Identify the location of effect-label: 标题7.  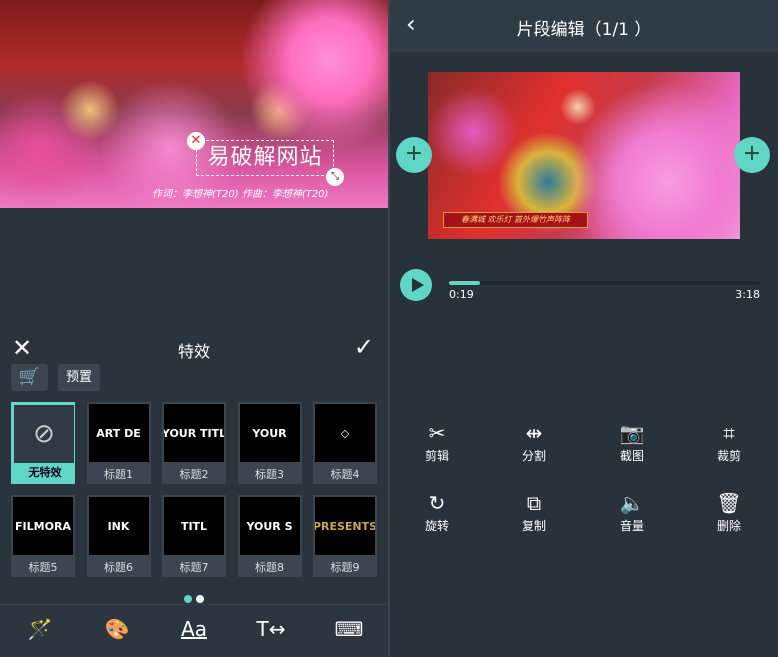
(194, 567).